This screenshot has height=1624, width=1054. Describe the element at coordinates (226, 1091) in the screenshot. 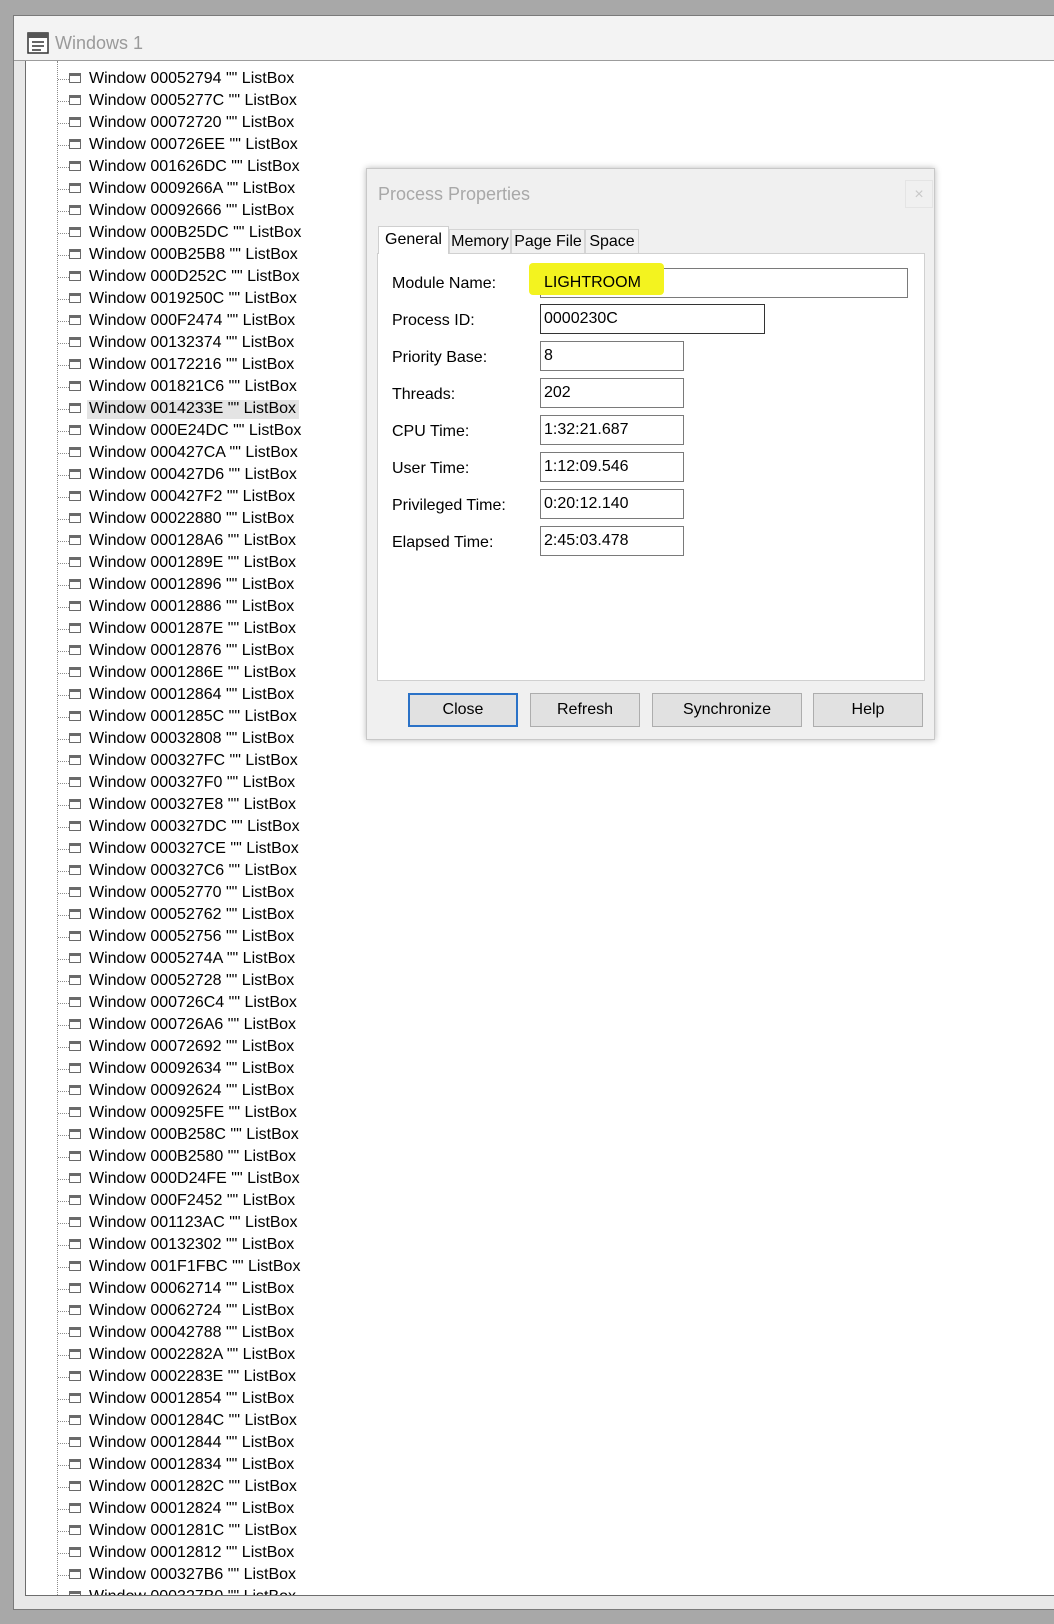

I see `tree-row: Window 00092624 "" ListBox` at that location.